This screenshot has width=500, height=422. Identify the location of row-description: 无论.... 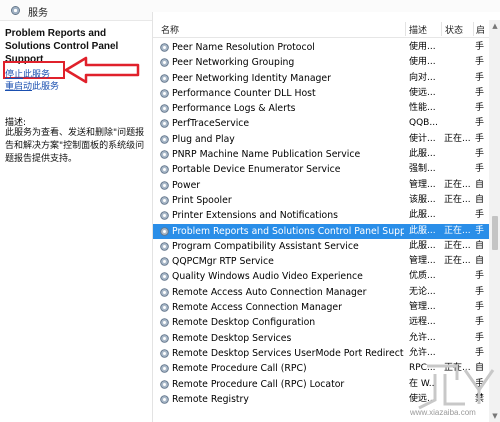
(422, 291).